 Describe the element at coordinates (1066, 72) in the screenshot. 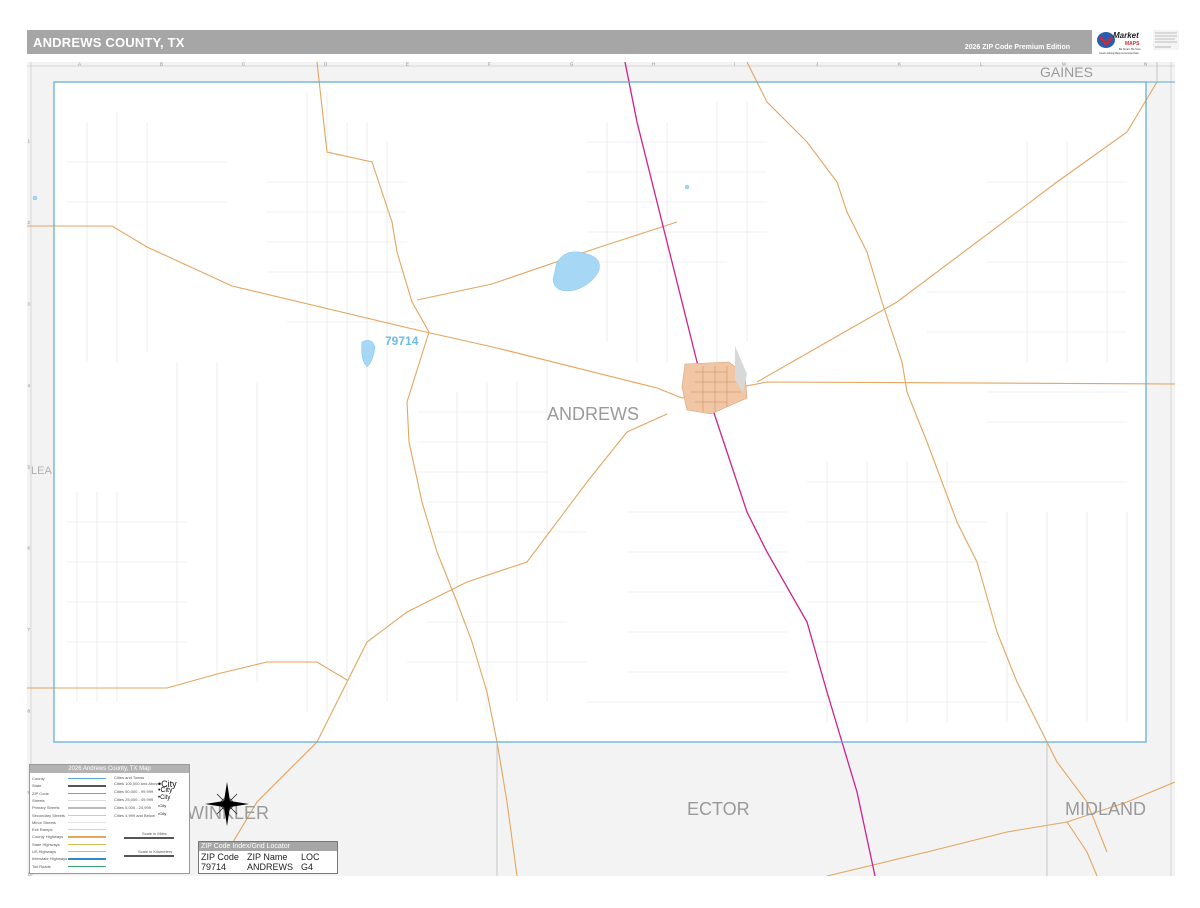

I see `neighbor-label-gaines: GAINES` at that location.